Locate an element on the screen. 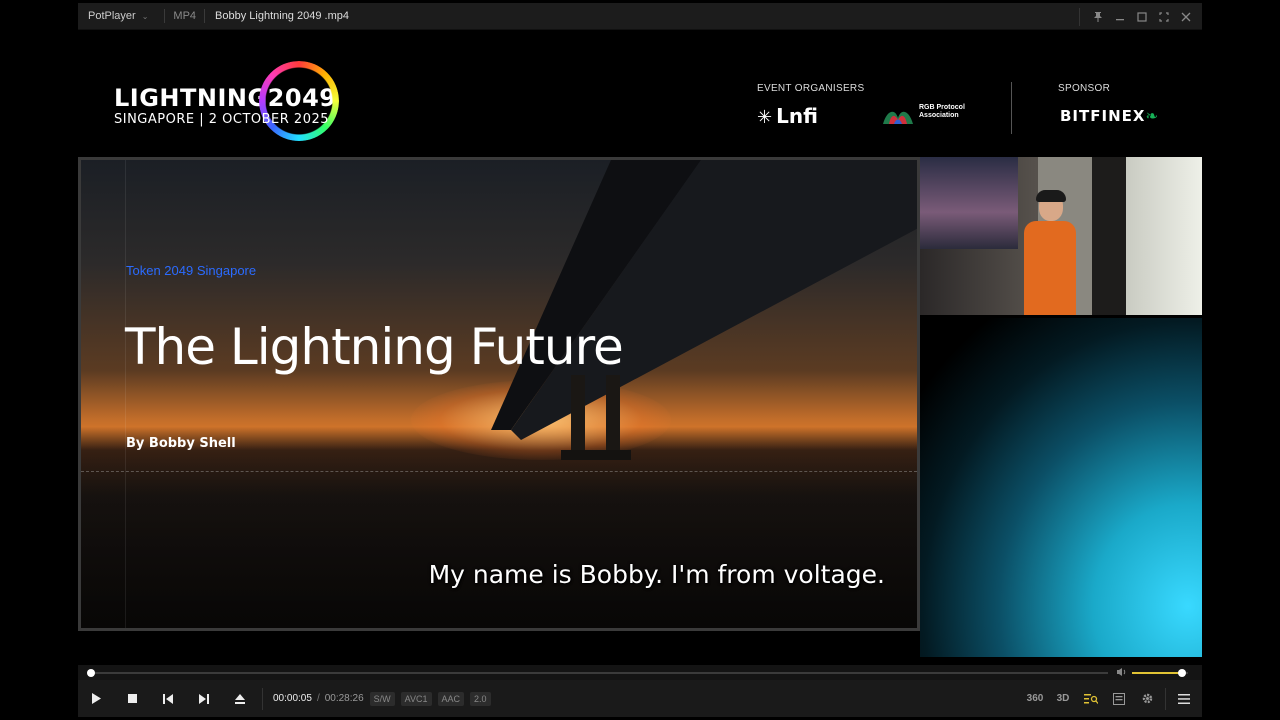 Image resolution: width=1280 pixels, height=720 pixels. slide-title: The Lightning Future is located at coordinates (374, 347).